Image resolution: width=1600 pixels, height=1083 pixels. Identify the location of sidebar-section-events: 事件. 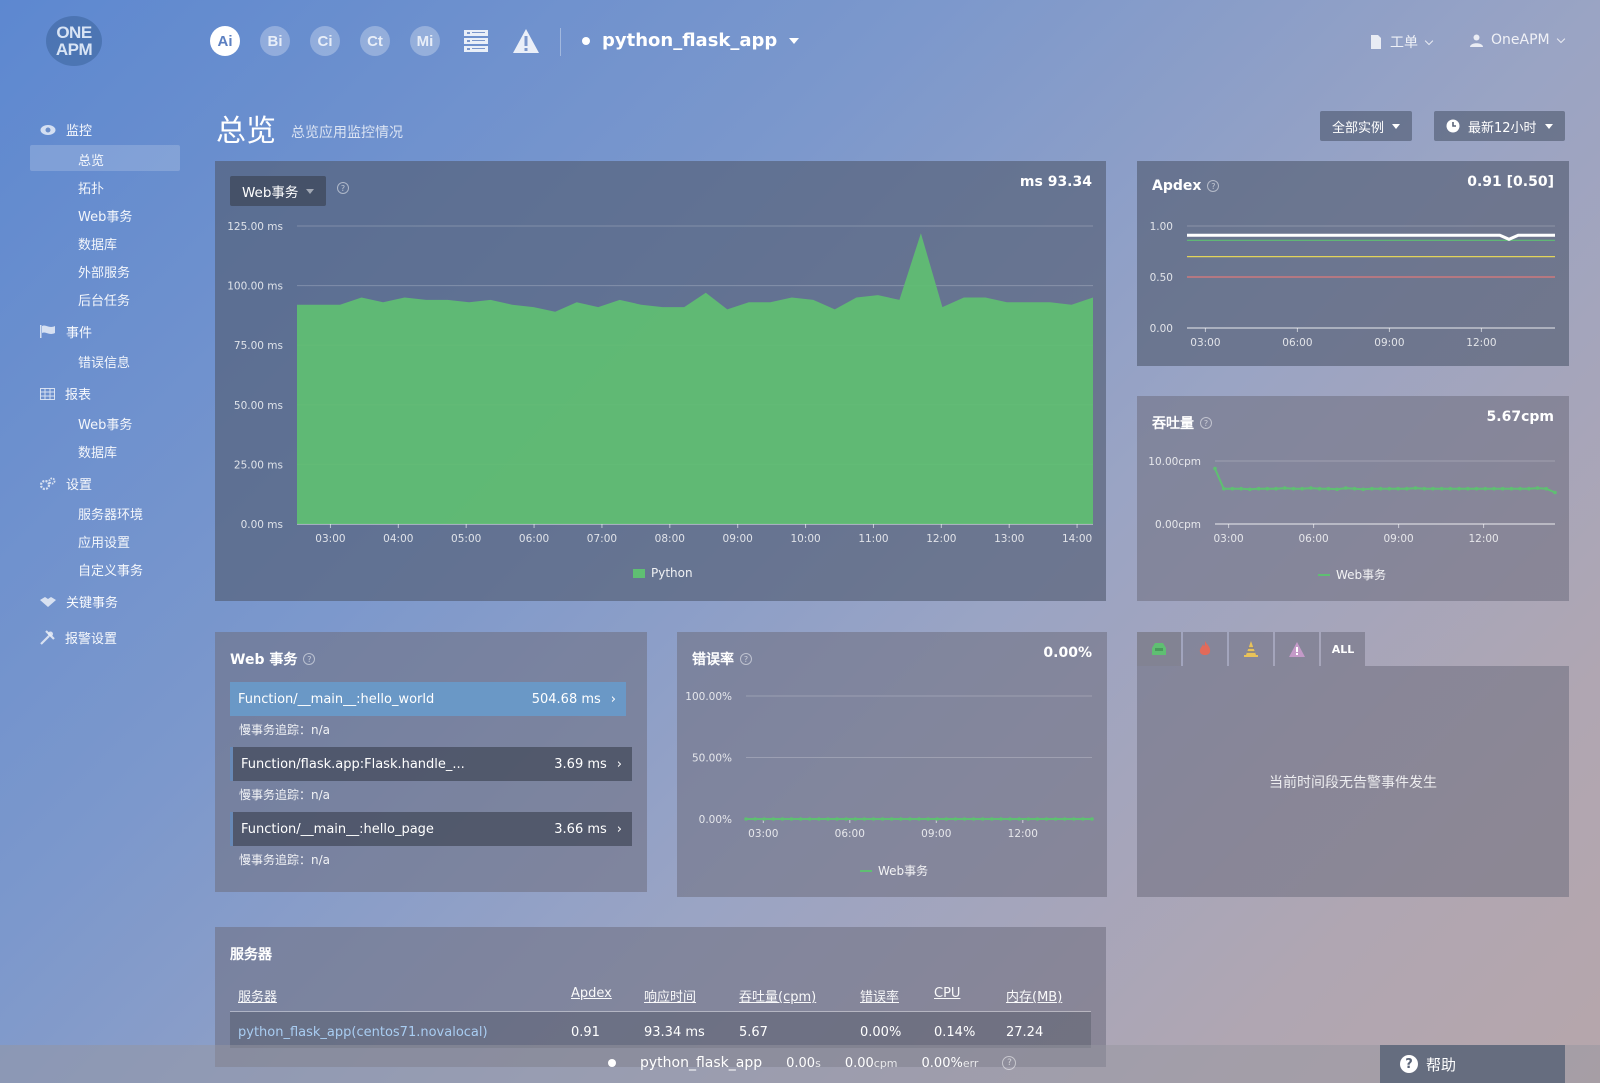
(66, 331).